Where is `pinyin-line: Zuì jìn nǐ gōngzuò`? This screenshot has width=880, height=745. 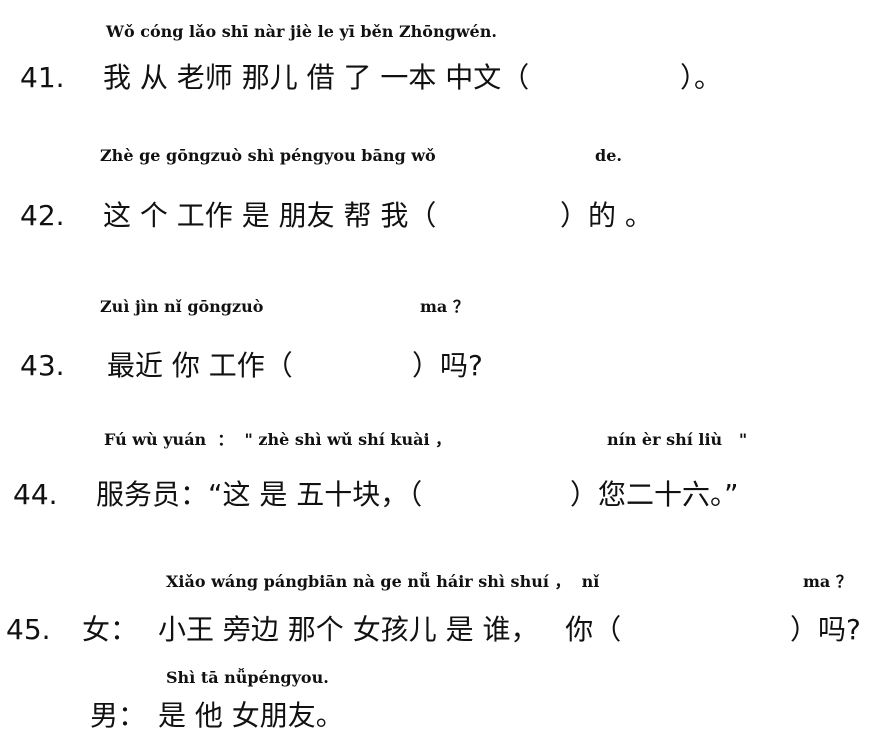
pinyin-line: Zuì jìn nǐ gōngzuò is located at coordinates (182, 306).